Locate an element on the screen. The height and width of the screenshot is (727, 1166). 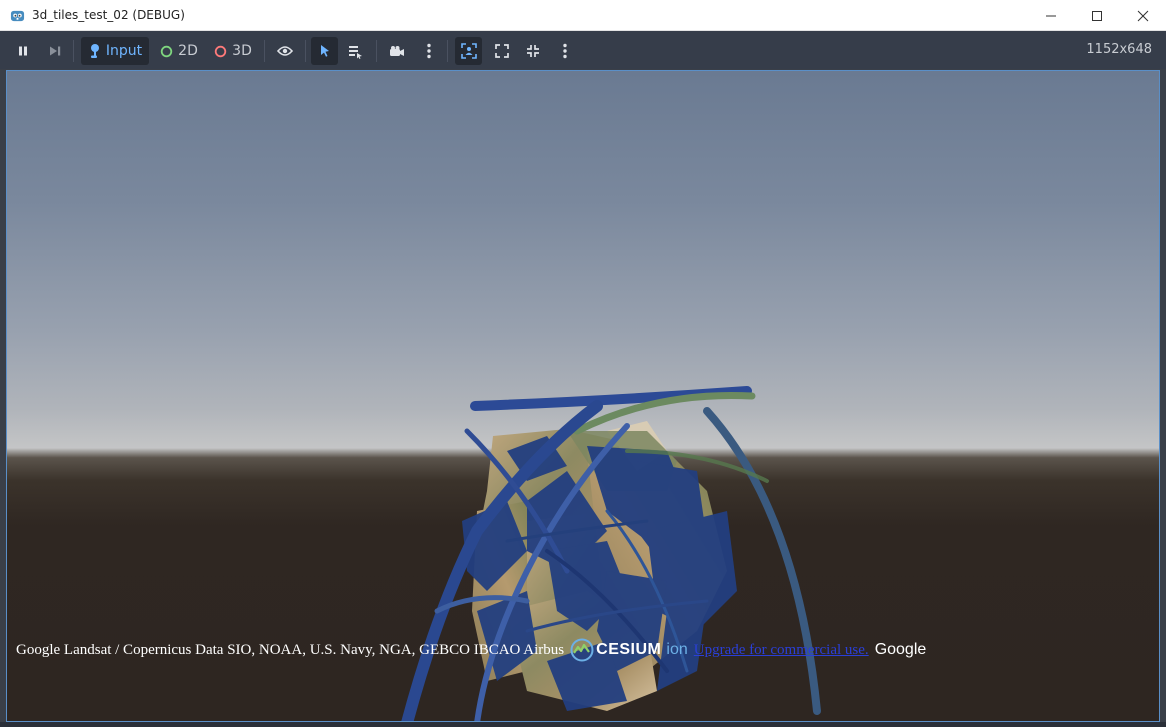
mode-2d-button: 2D is located at coordinates (179, 51).